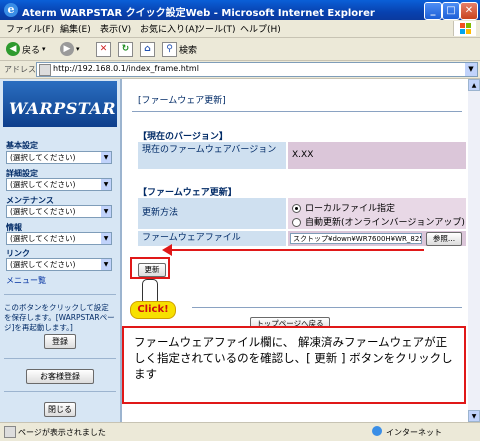 The height and width of the screenshot is (441, 480). What do you see at coordinates (60, 341) in the screenshot?
I see `register-button: 登録` at bounding box center [60, 341].